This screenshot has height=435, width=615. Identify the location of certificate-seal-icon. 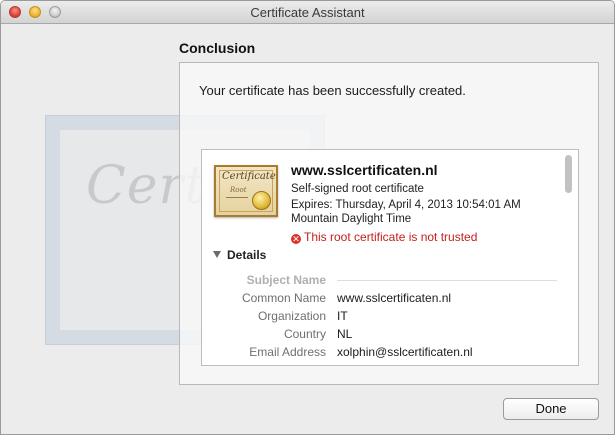
(261, 200).